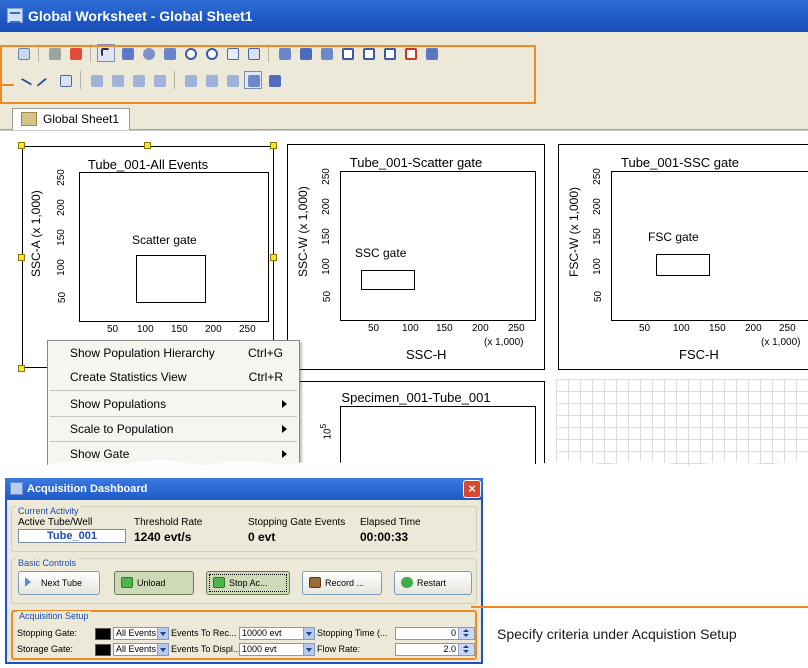 This screenshot has width=808, height=668. What do you see at coordinates (645, 328) in the screenshot?
I see `x-tick: 50` at bounding box center [645, 328].